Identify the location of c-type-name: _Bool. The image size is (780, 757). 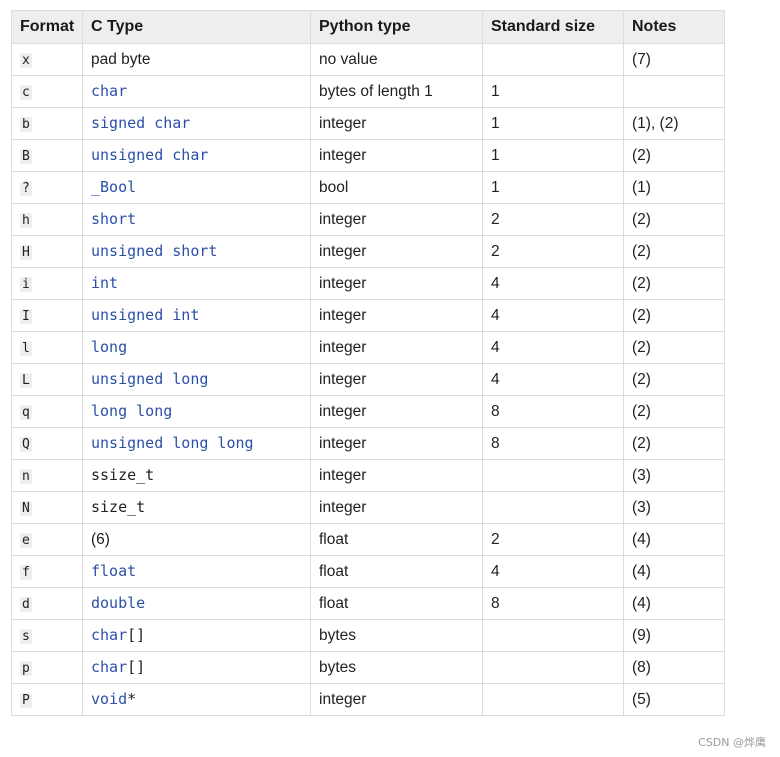
(114, 187).